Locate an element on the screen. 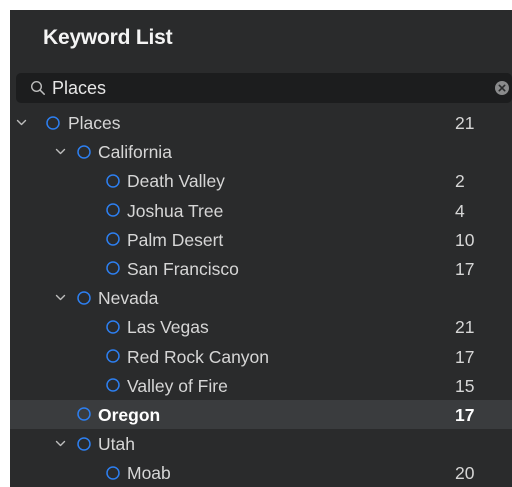 The height and width of the screenshot is (487, 512). keyword-label: Nevada is located at coordinates (128, 298).